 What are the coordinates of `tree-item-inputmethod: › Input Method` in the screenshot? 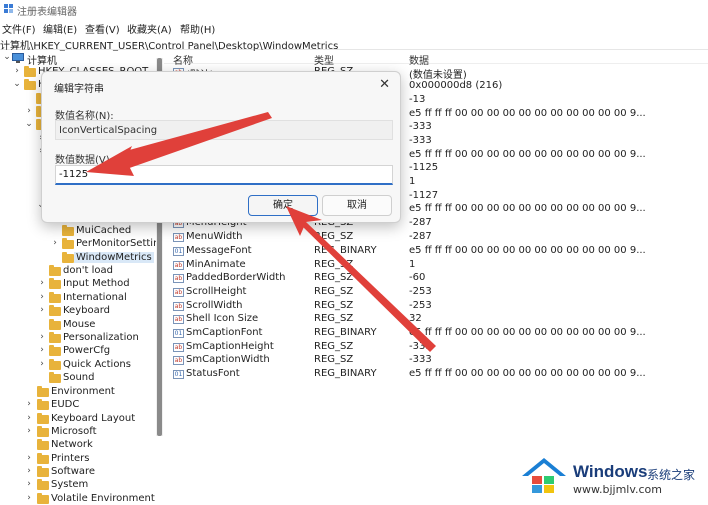 It's located at (79, 284).